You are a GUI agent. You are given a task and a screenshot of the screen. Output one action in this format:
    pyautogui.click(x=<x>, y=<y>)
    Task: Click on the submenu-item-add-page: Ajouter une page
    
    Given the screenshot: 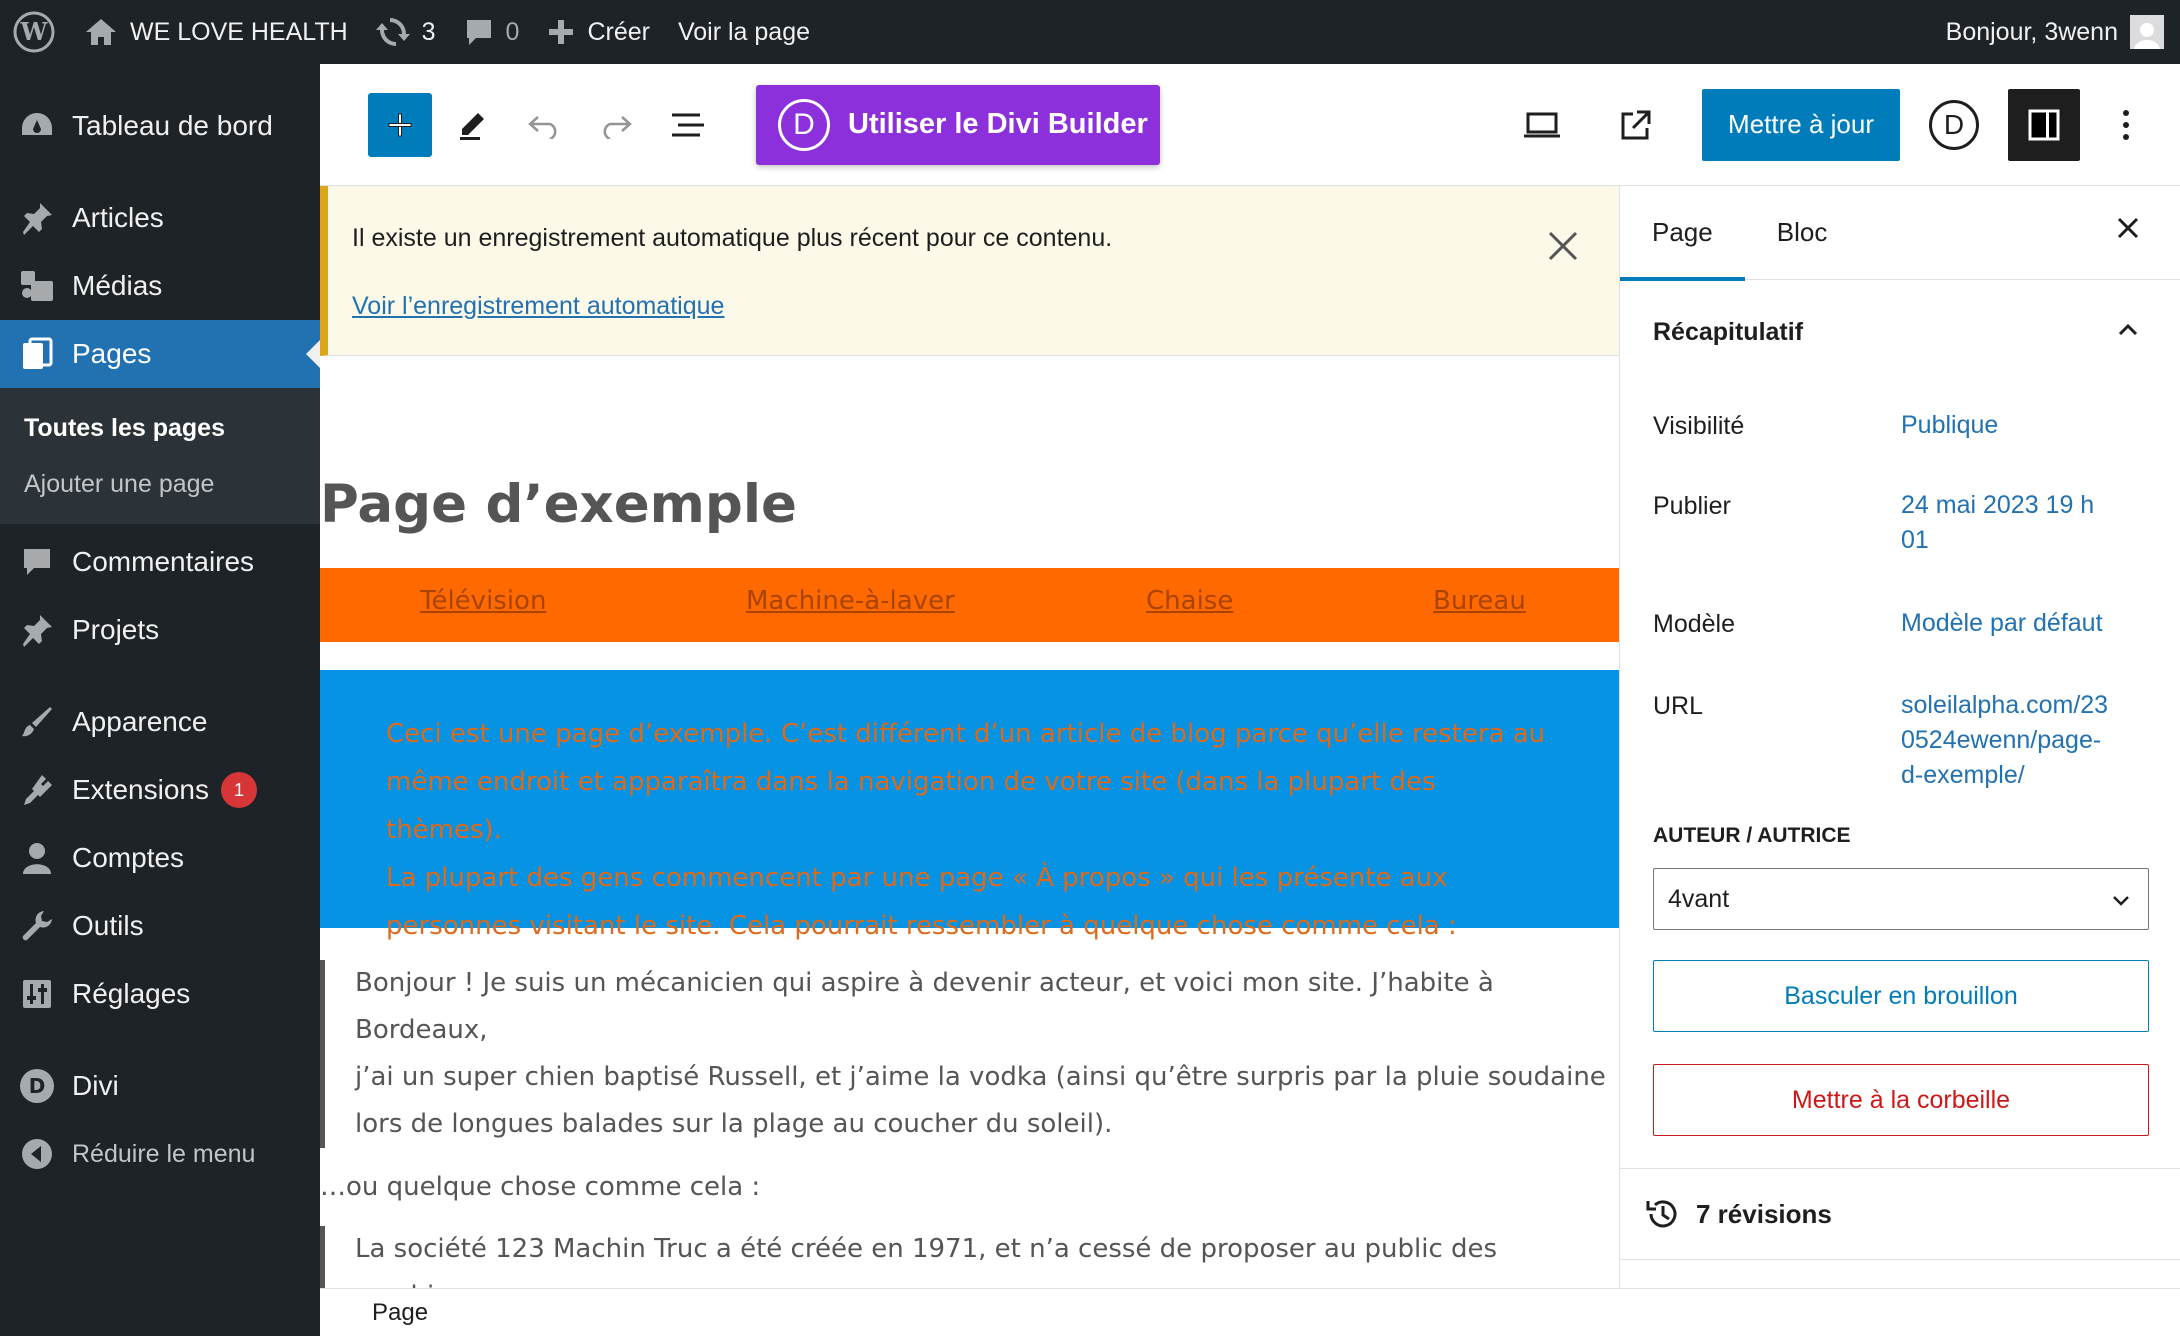 What is the action you would take?
    pyautogui.click(x=160, y=484)
    